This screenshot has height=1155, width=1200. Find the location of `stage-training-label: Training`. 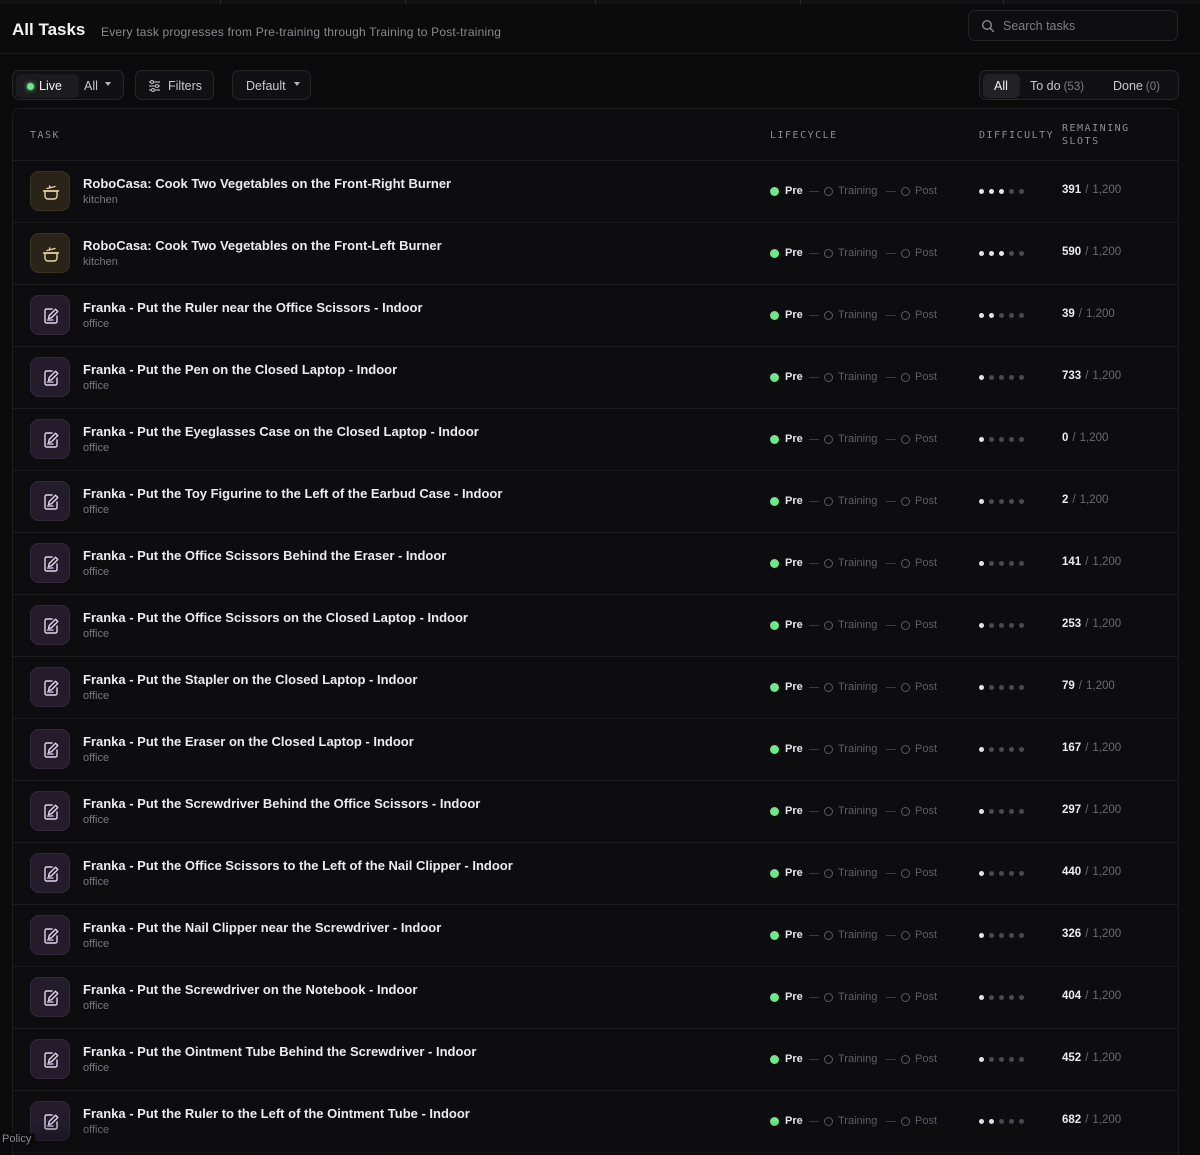

stage-training-label: Training is located at coordinates (858, 501).